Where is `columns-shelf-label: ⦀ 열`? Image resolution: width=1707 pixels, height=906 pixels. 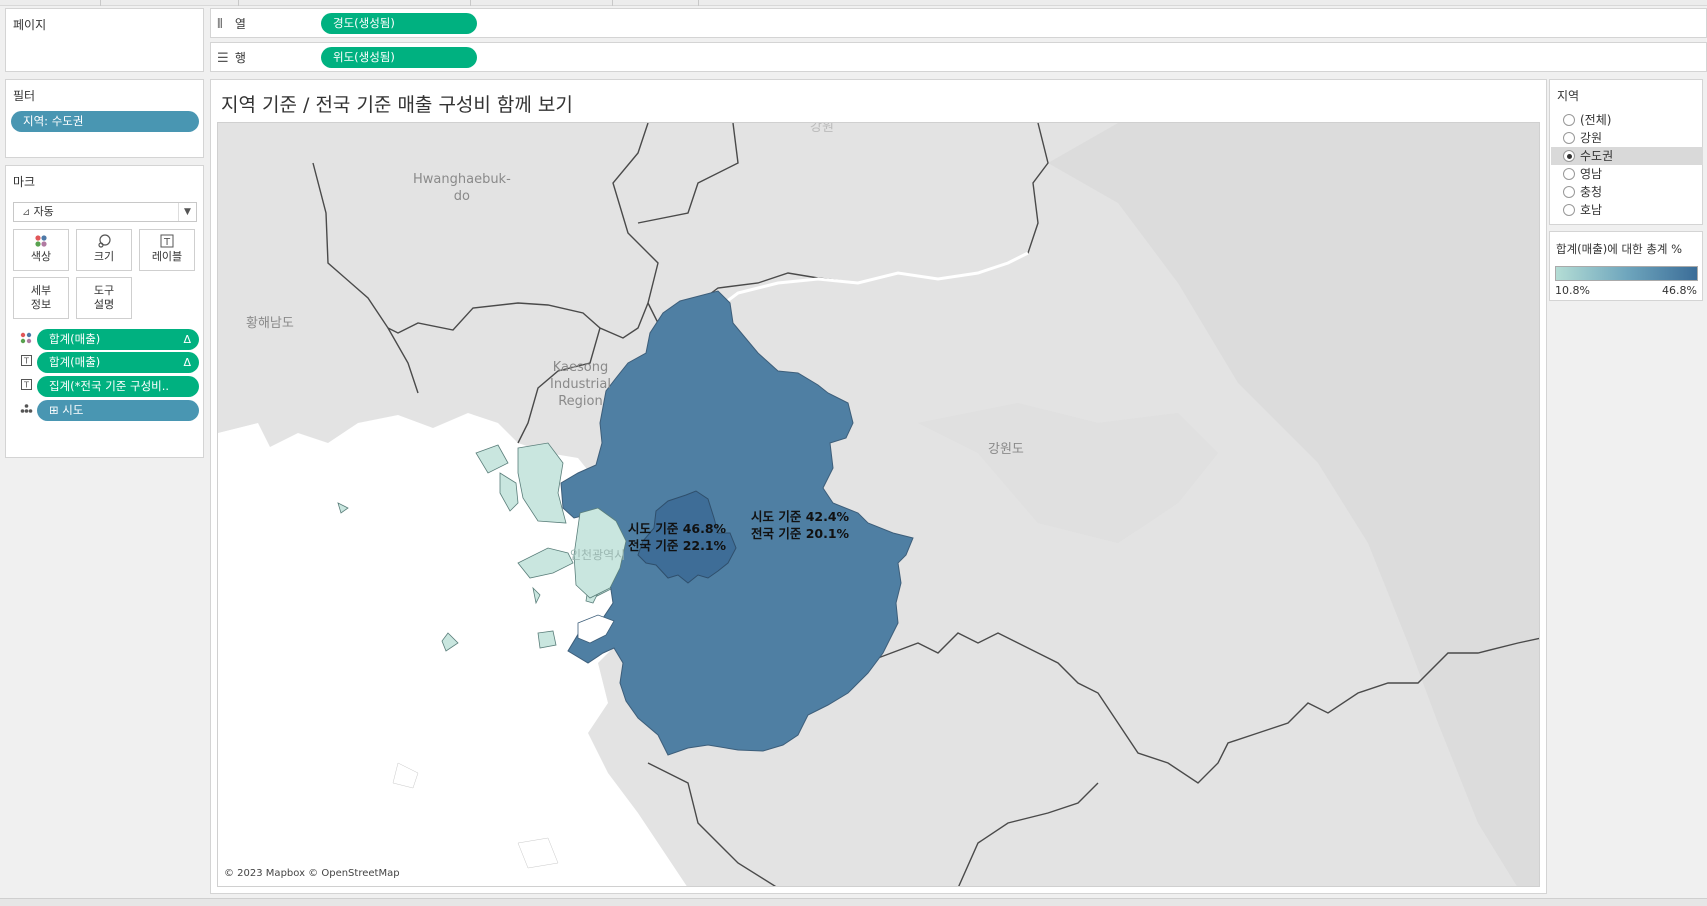
columns-shelf-label: ⦀ 열 is located at coordinates (231, 24).